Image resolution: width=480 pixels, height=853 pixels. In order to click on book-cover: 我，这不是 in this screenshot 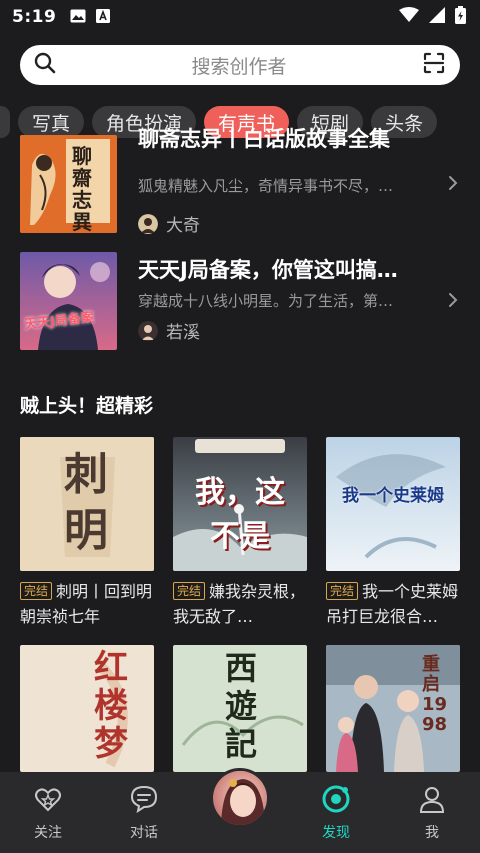, I will do `click(240, 504)`.